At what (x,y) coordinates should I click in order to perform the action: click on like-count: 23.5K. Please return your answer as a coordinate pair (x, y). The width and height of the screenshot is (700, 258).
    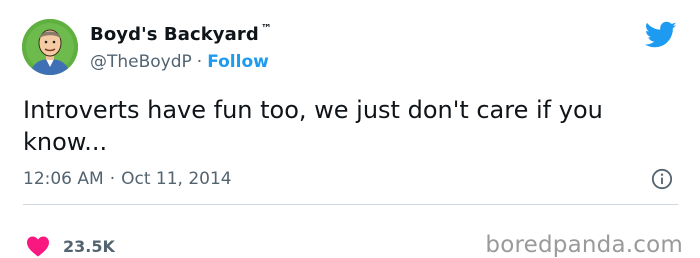
    Looking at the image, I should click on (89, 246).